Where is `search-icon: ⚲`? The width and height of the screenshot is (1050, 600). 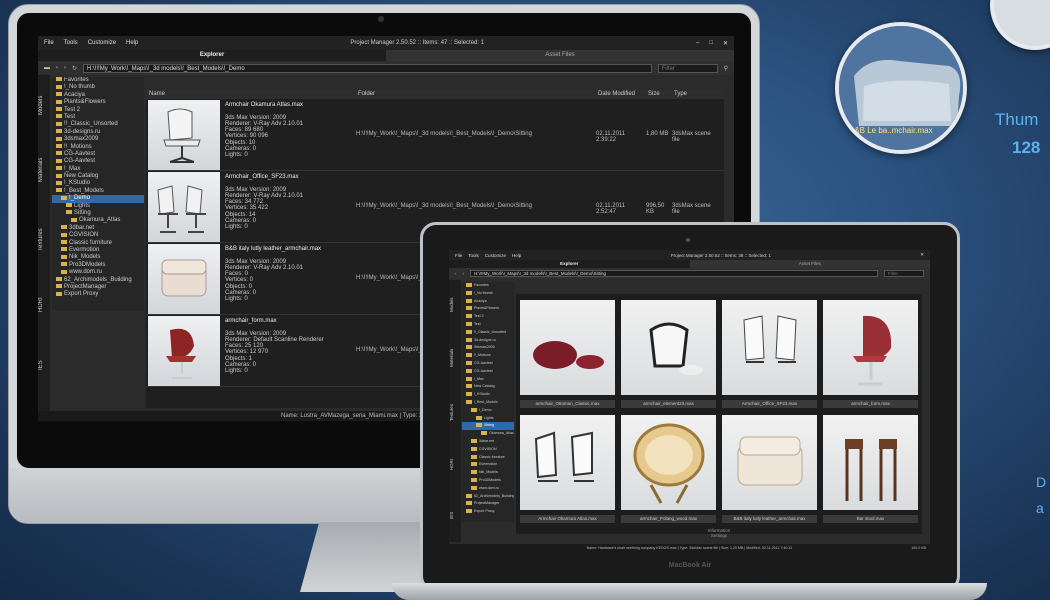 search-icon: ⚲ is located at coordinates (726, 68).